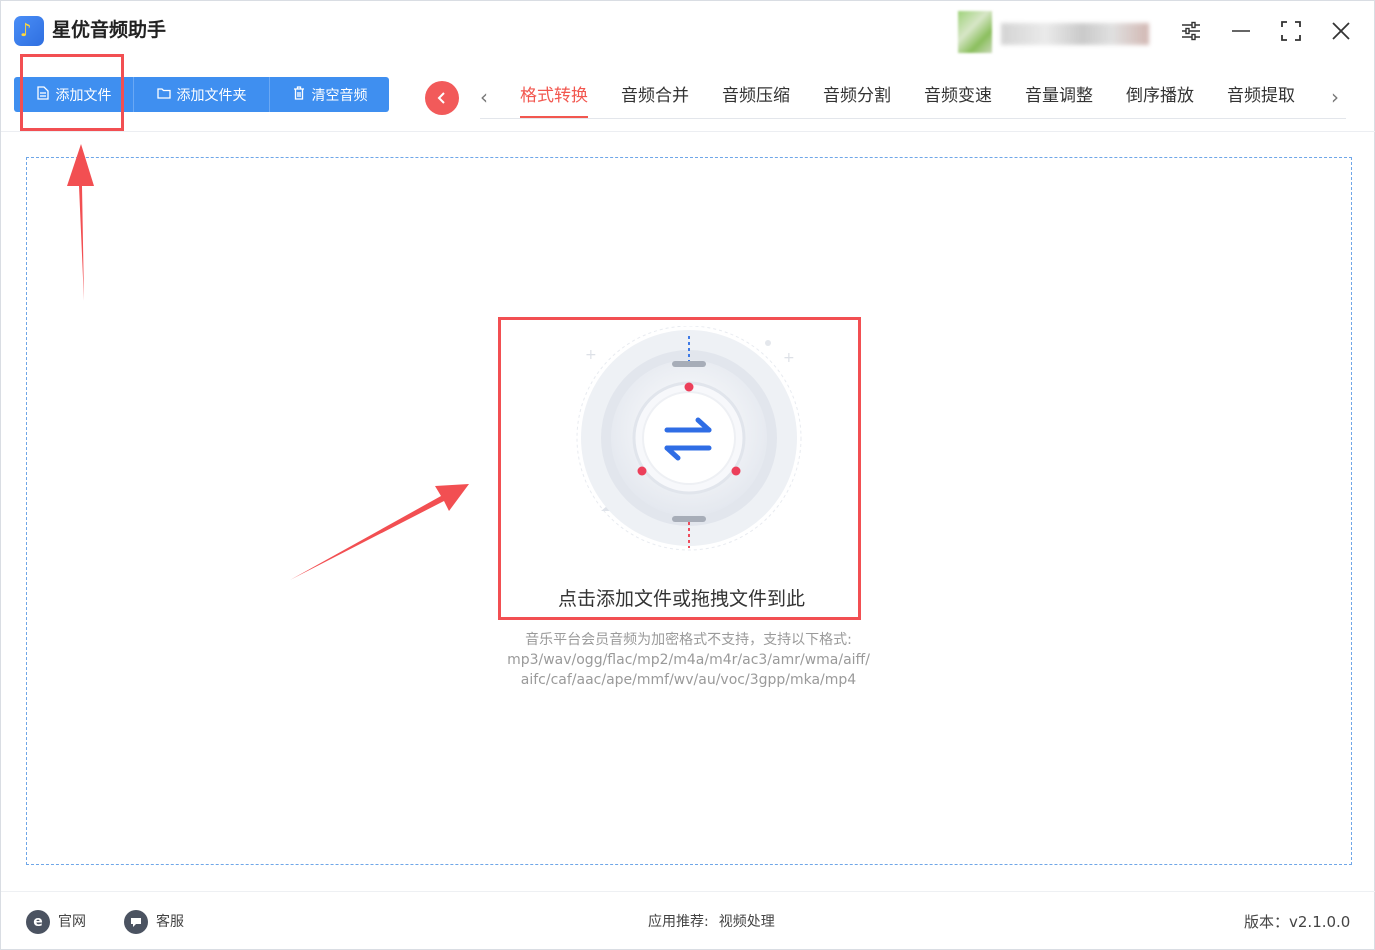 Image resolution: width=1375 pixels, height=950 pixels. What do you see at coordinates (1341, 31) in the screenshot?
I see `close-icon` at bounding box center [1341, 31].